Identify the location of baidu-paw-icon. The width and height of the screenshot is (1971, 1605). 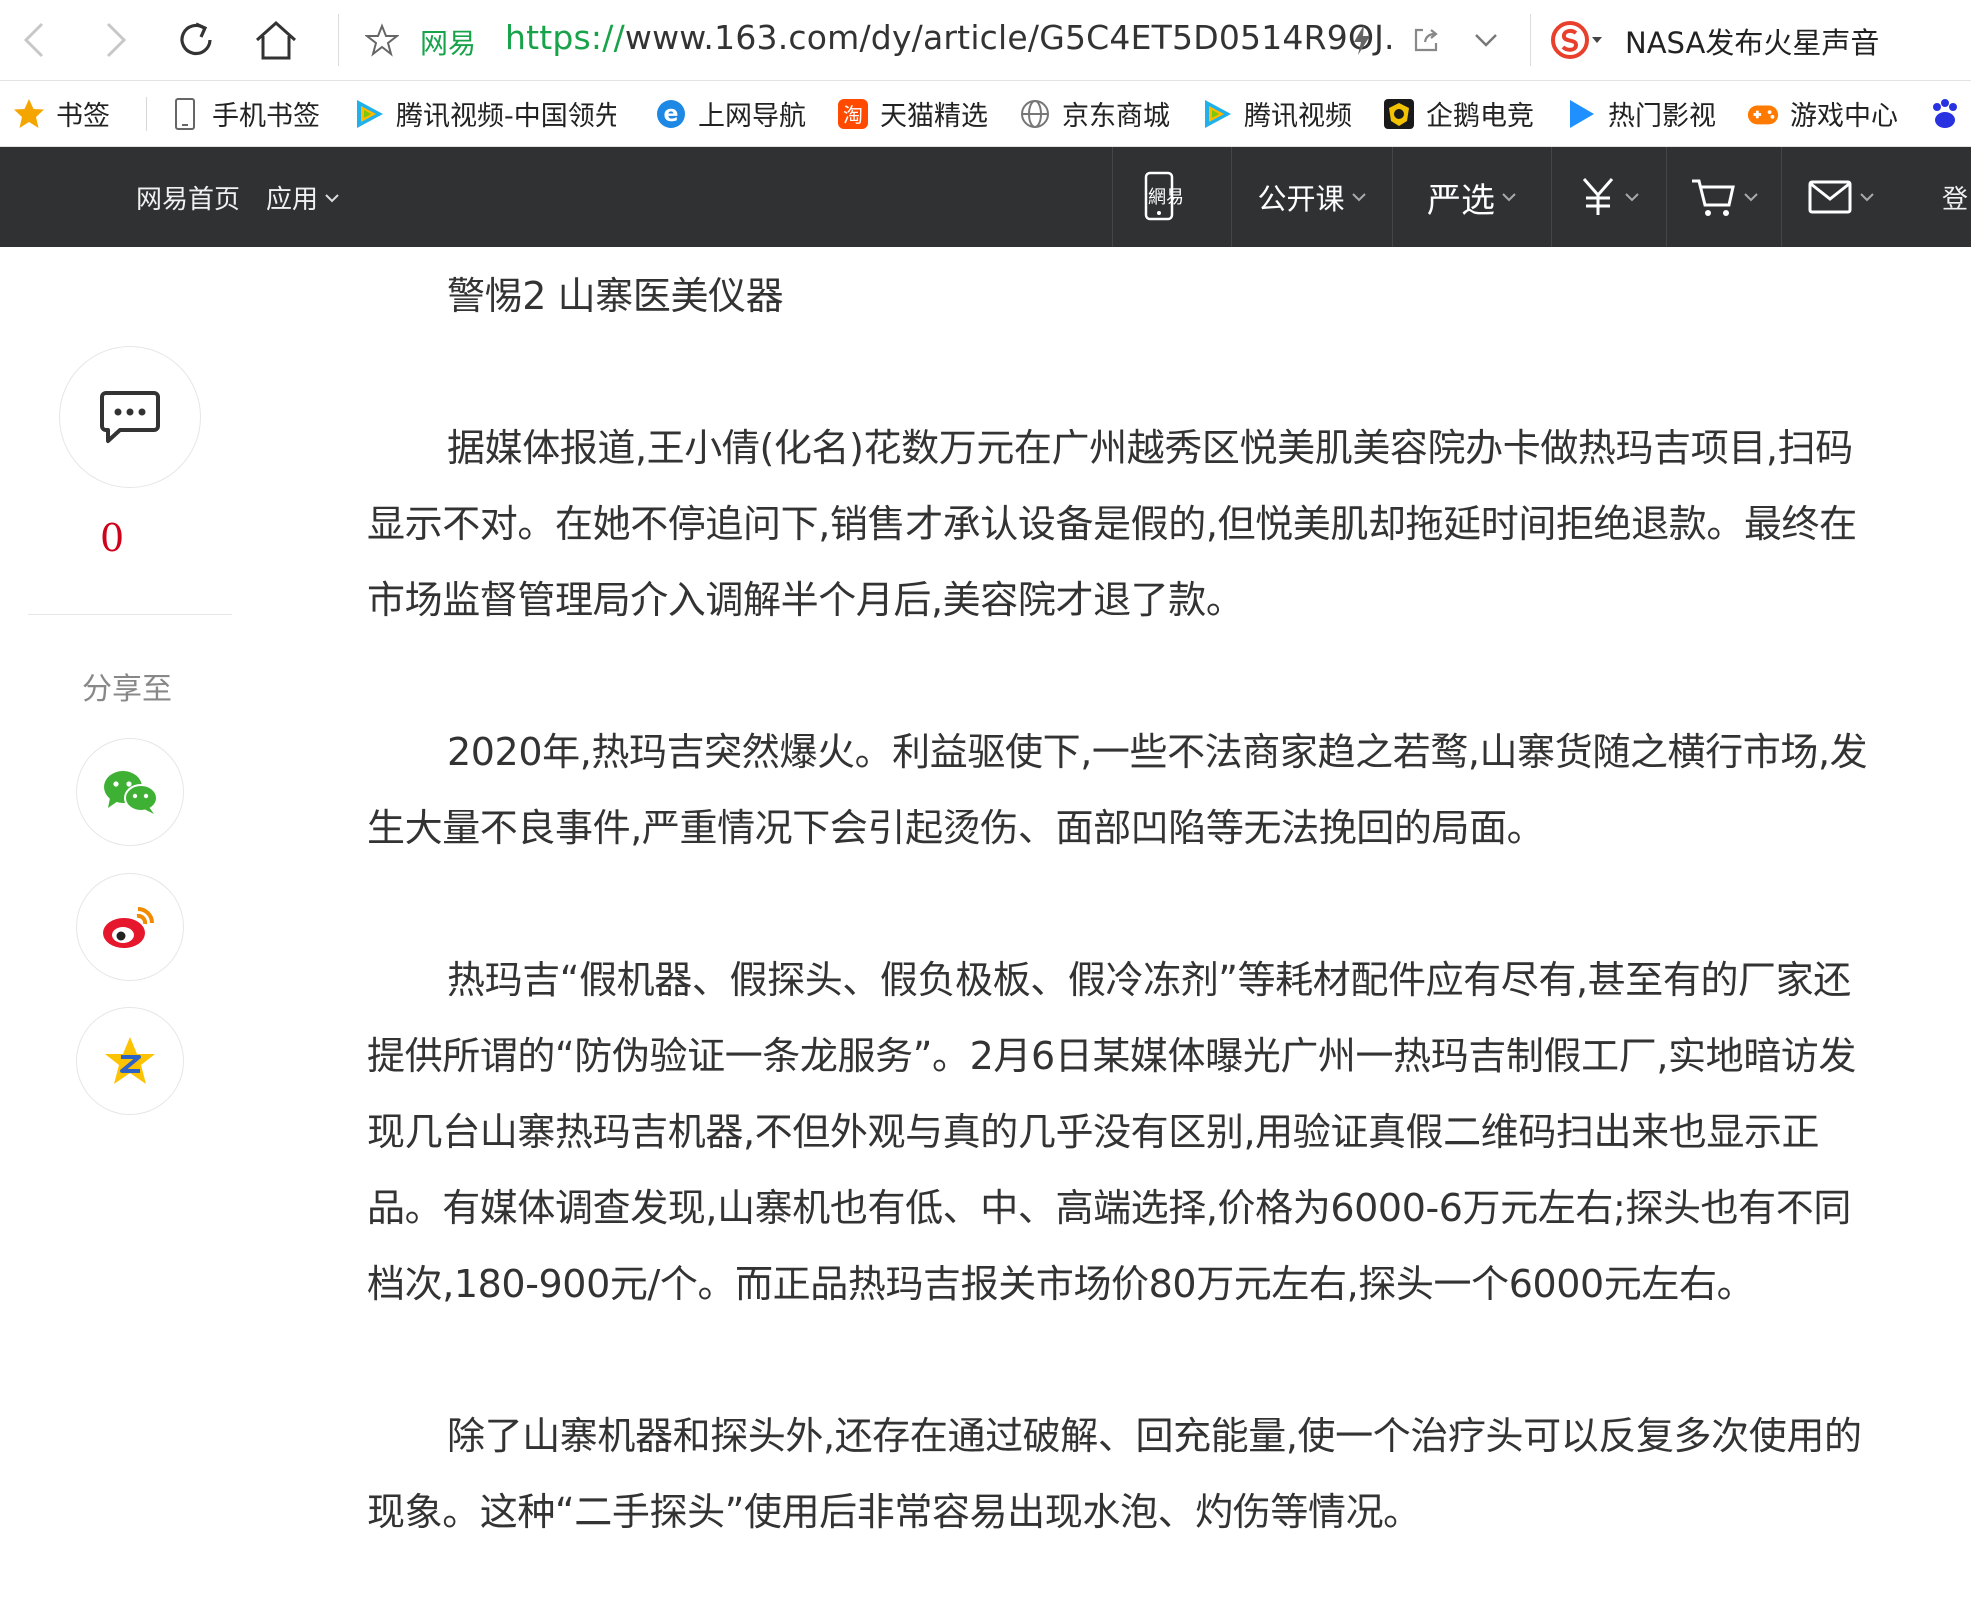
(1945, 114).